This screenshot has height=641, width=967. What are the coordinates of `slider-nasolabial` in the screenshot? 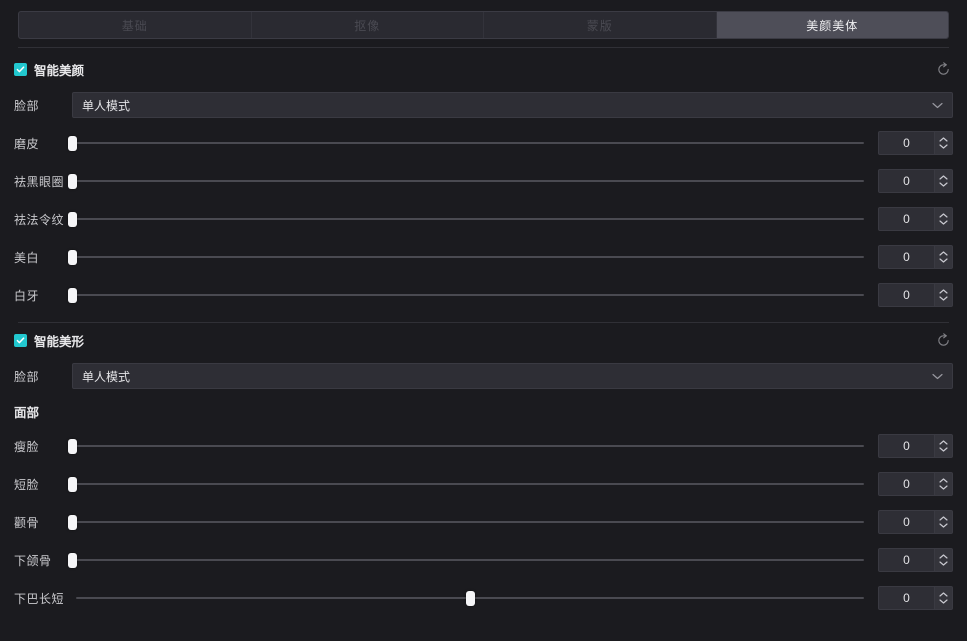 It's located at (465, 219).